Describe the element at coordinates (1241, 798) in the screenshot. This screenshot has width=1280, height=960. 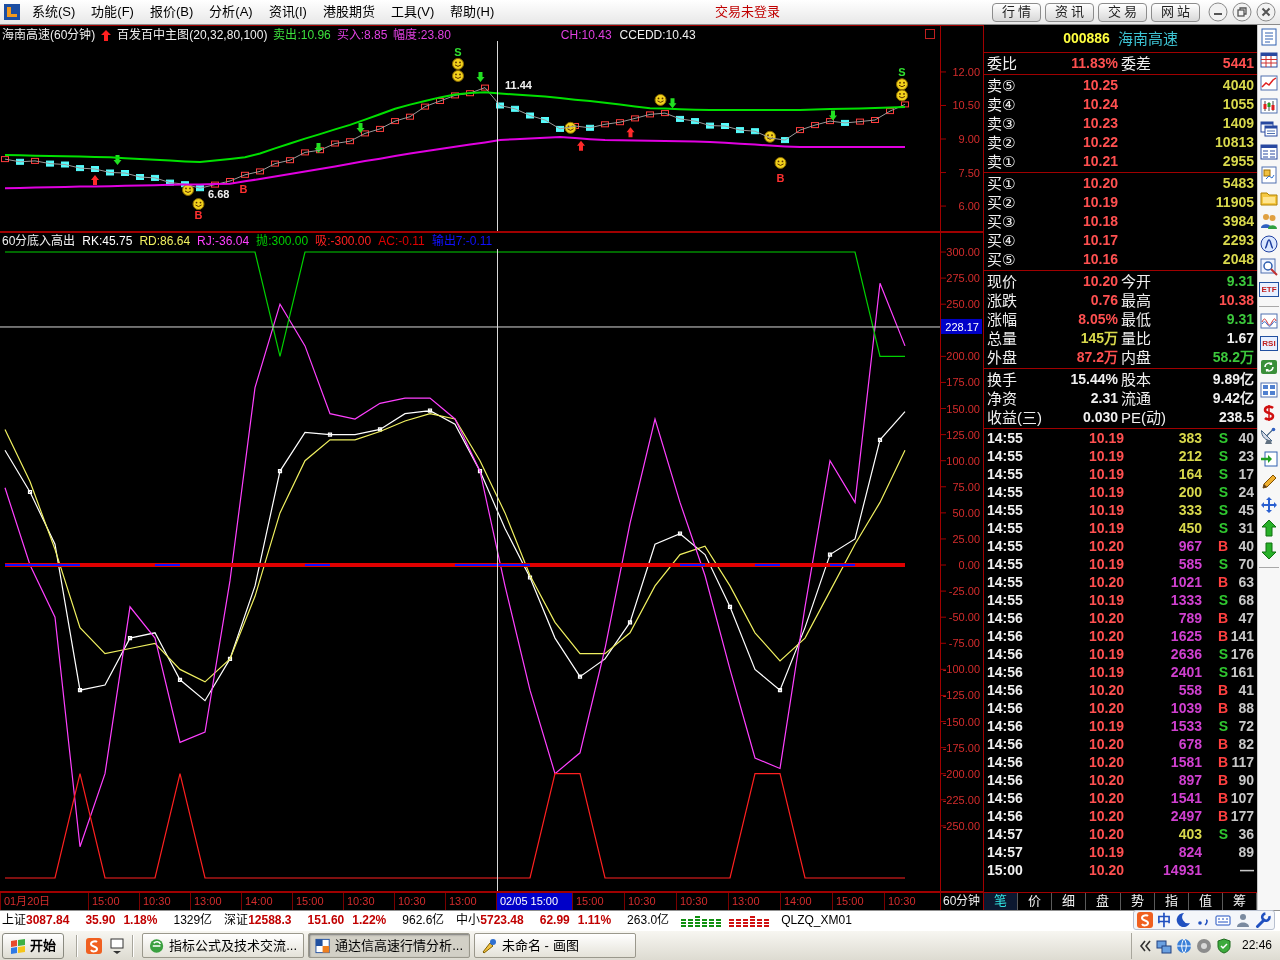
I see `tick-count: 107` at that location.